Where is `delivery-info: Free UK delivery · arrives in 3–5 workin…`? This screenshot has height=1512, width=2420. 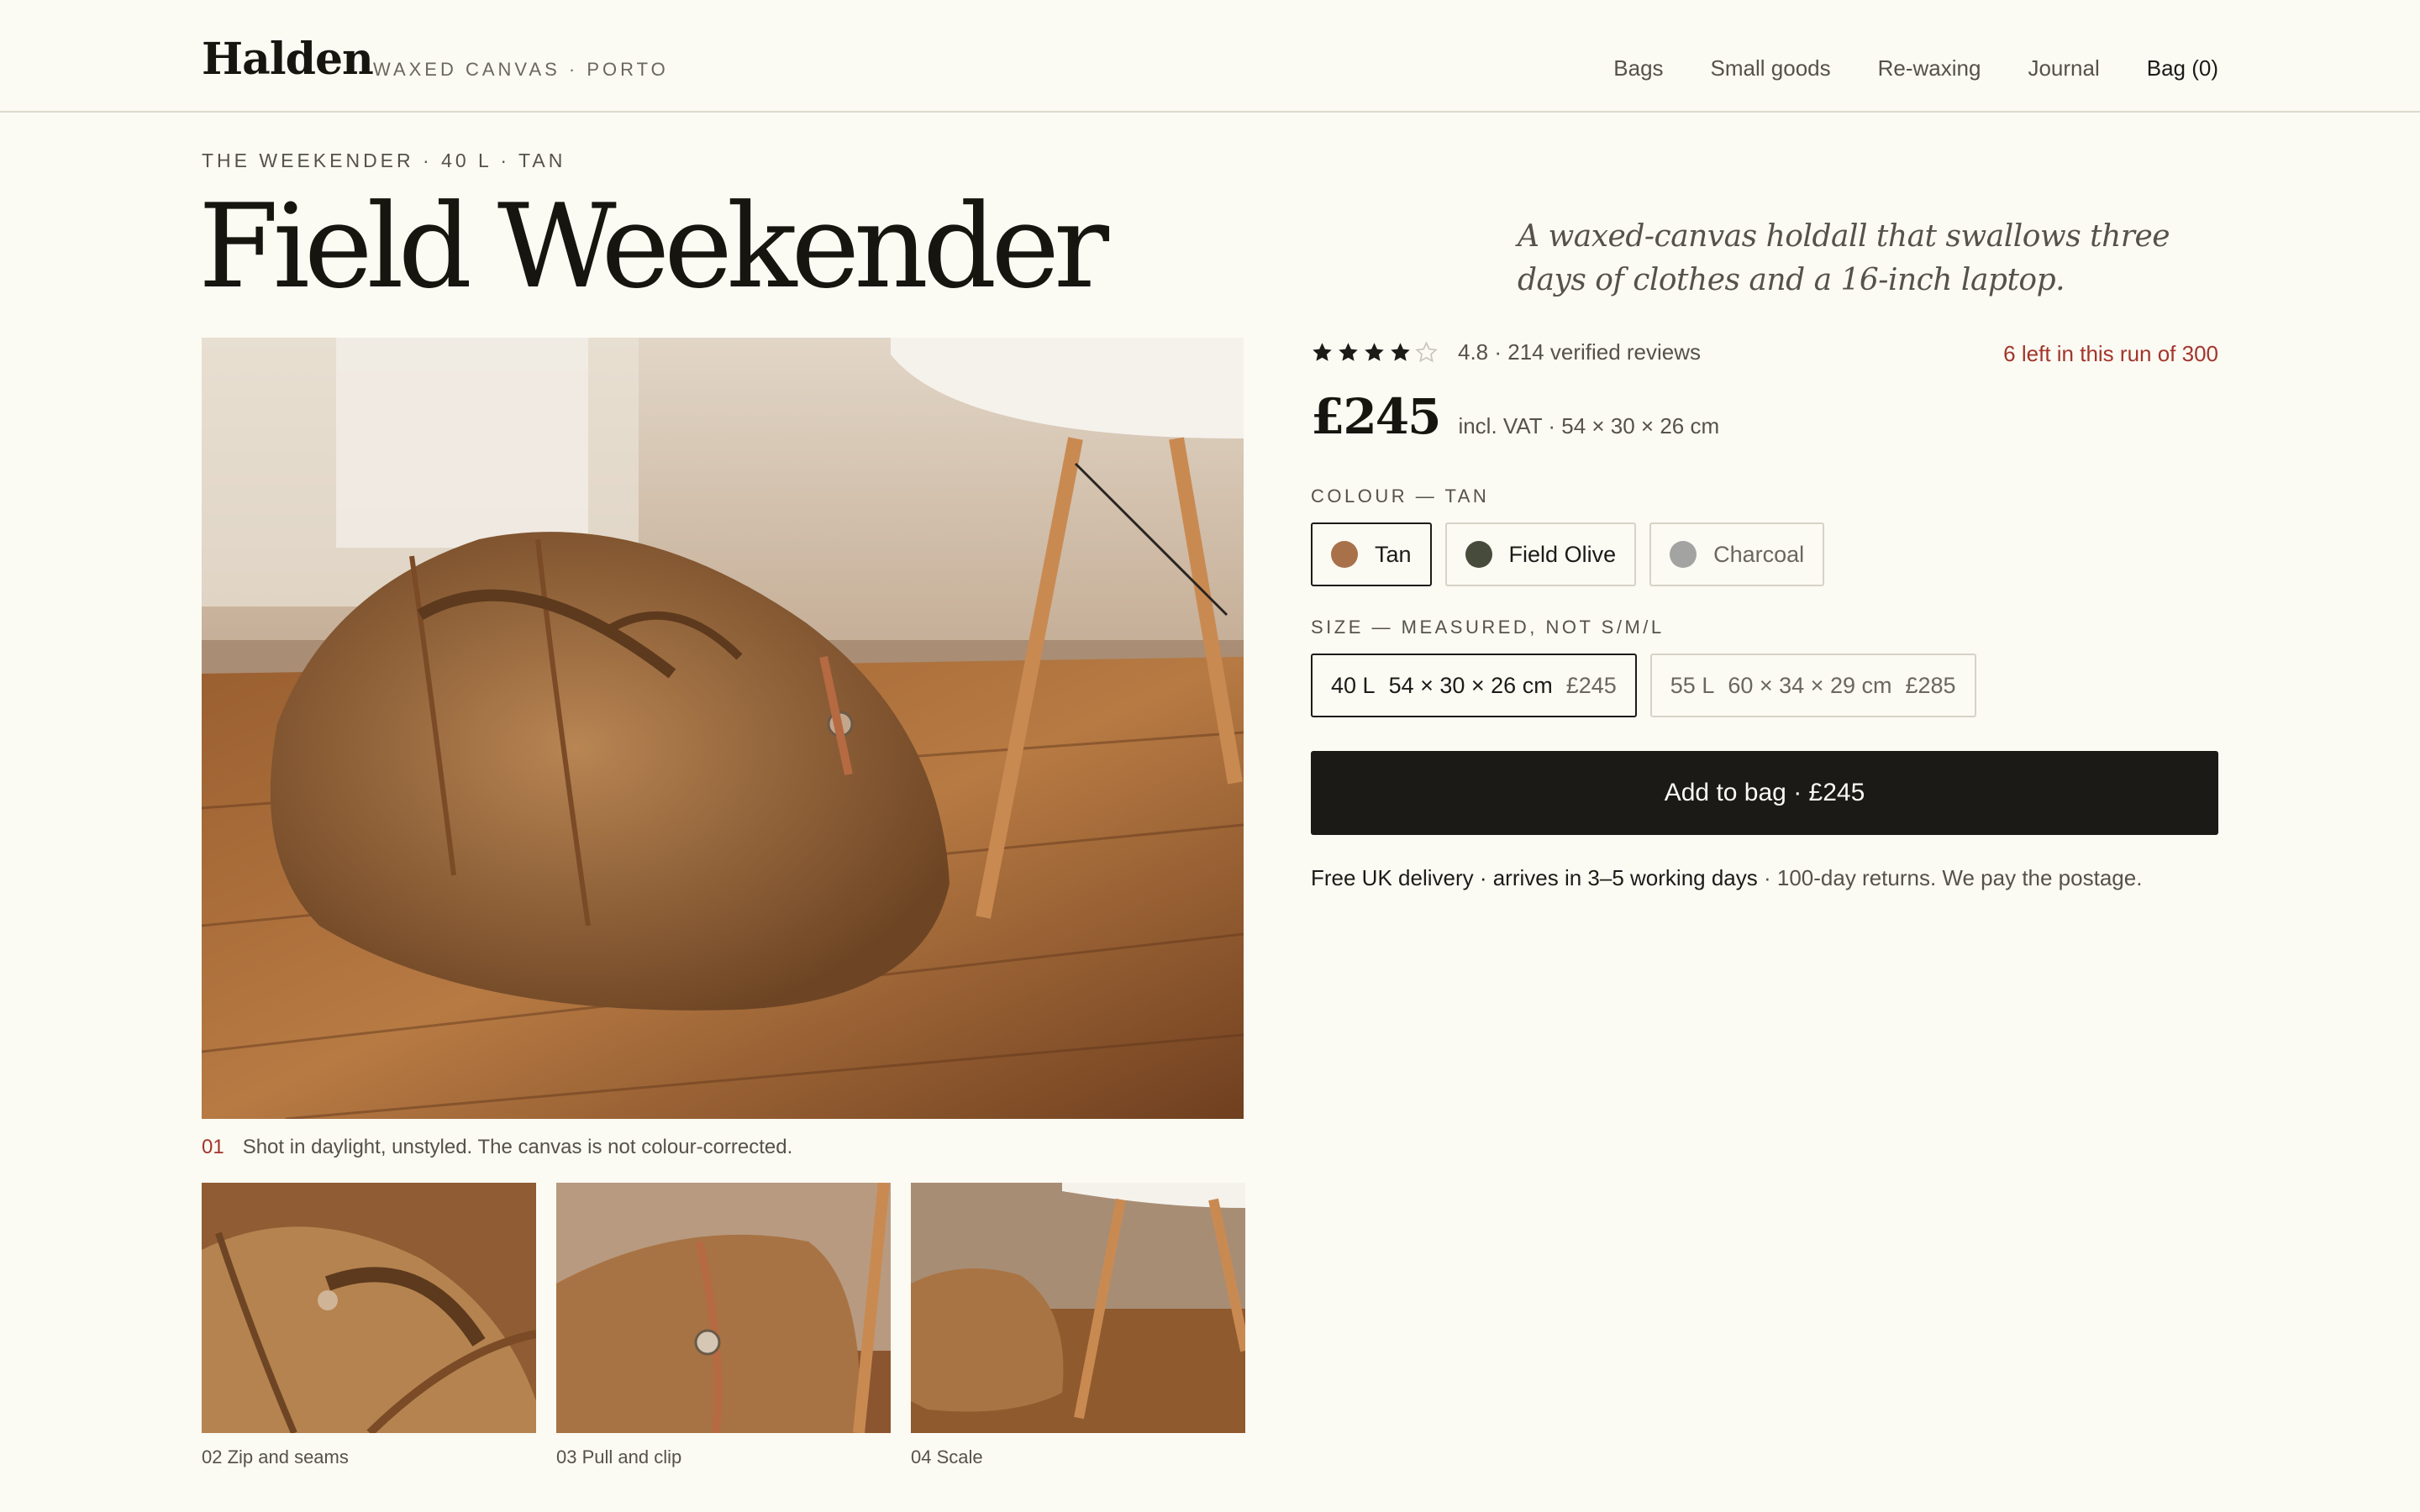
delivery-info: Free UK delivery · arrives in 3–5 workin… is located at coordinates (1727, 878).